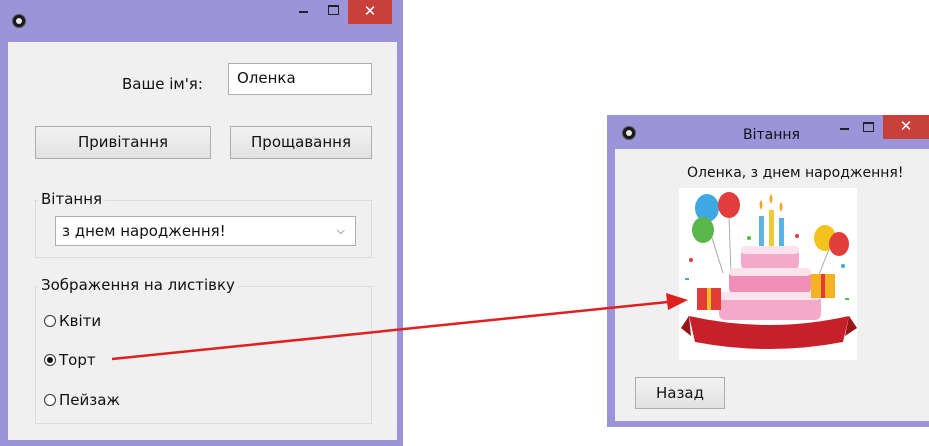 This screenshot has height=446, width=929. I want to click on card-maximize-button, so click(868, 127).